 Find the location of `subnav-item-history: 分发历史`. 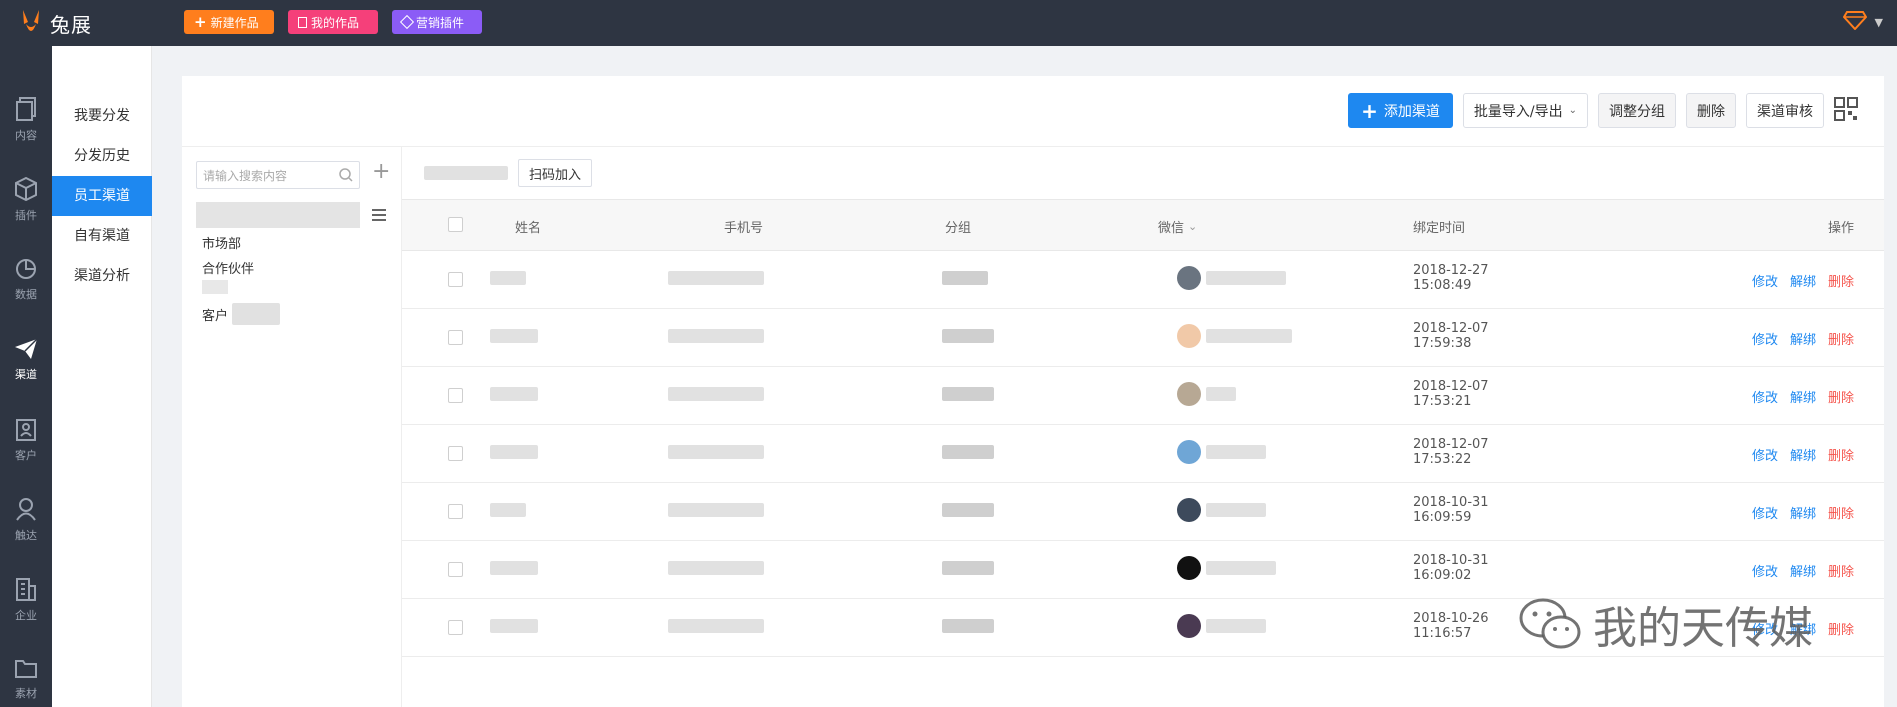

subnav-item-history: 分发历史 is located at coordinates (102, 156).